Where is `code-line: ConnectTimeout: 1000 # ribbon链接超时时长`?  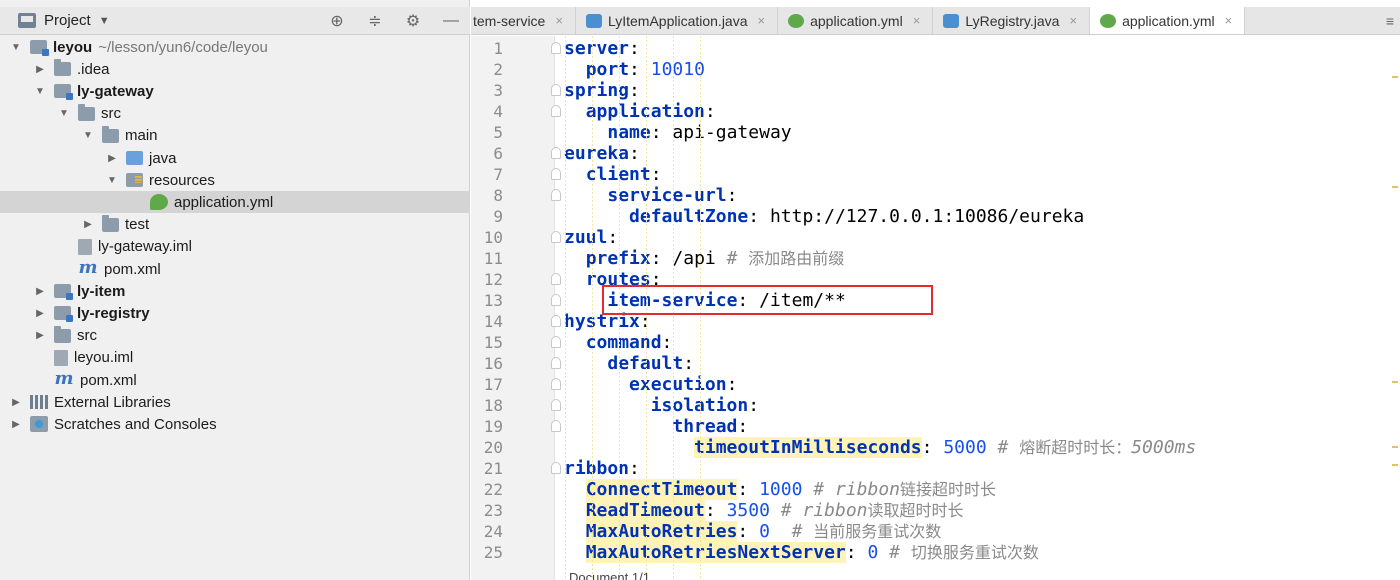 code-line: ConnectTimeout: 1000 # ribbon链接超时时长 is located at coordinates (780, 489).